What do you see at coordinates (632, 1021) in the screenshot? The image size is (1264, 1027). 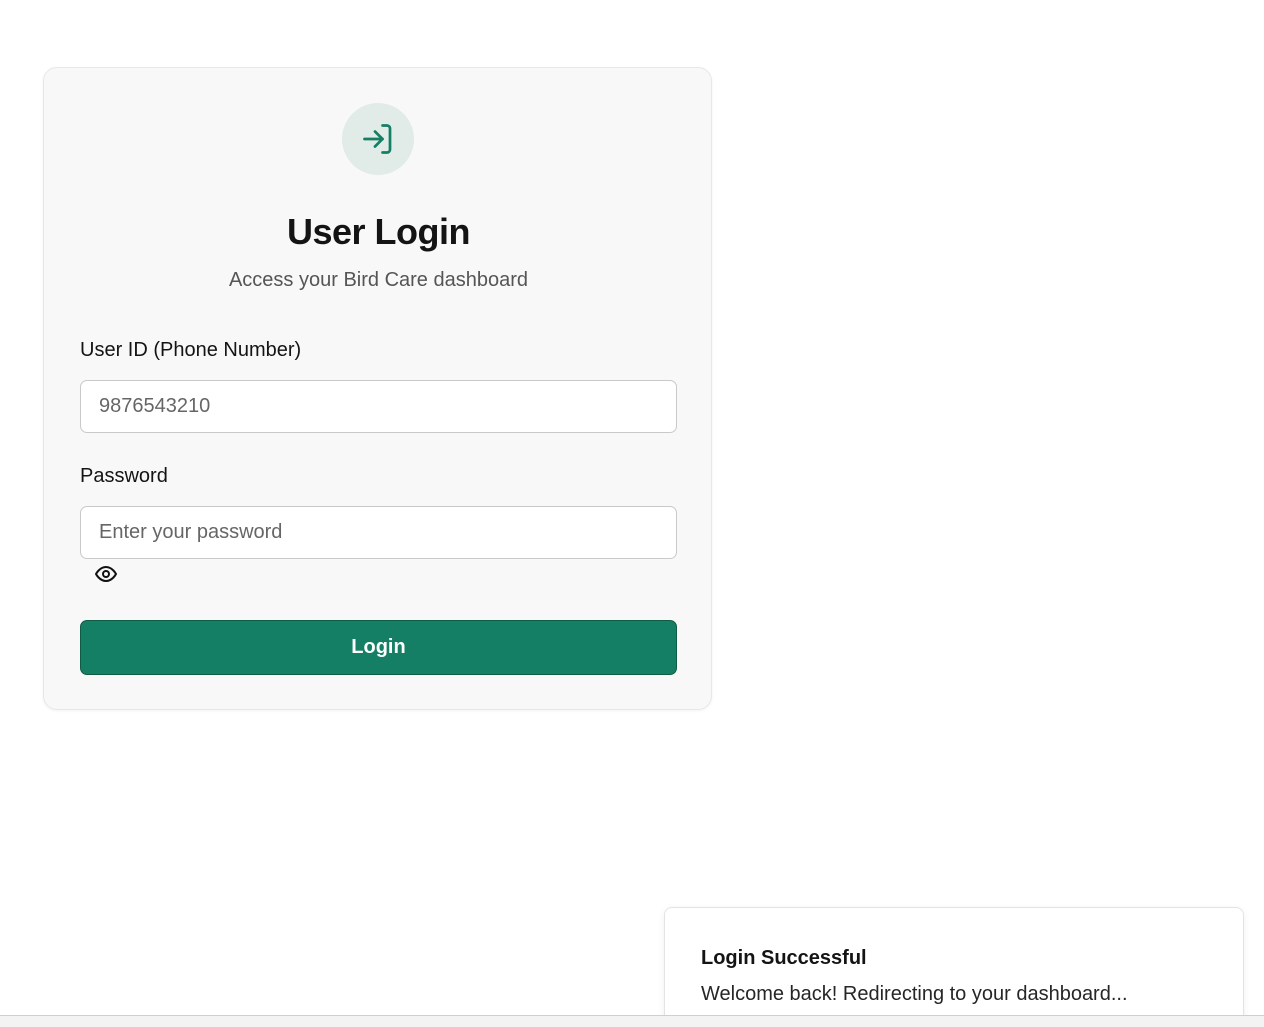 I see `window-bottom-edge` at bounding box center [632, 1021].